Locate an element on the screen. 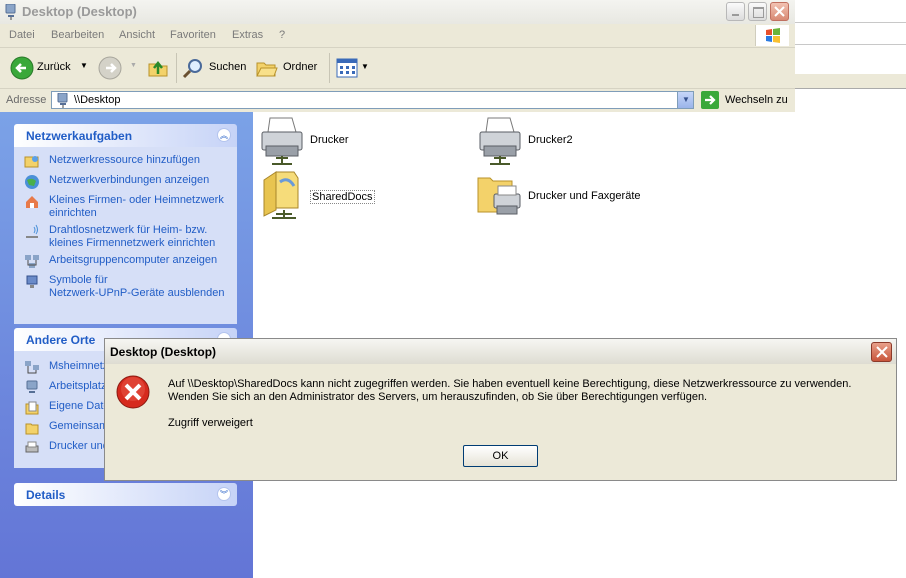  windows-flag-icon is located at coordinates (773, 35).